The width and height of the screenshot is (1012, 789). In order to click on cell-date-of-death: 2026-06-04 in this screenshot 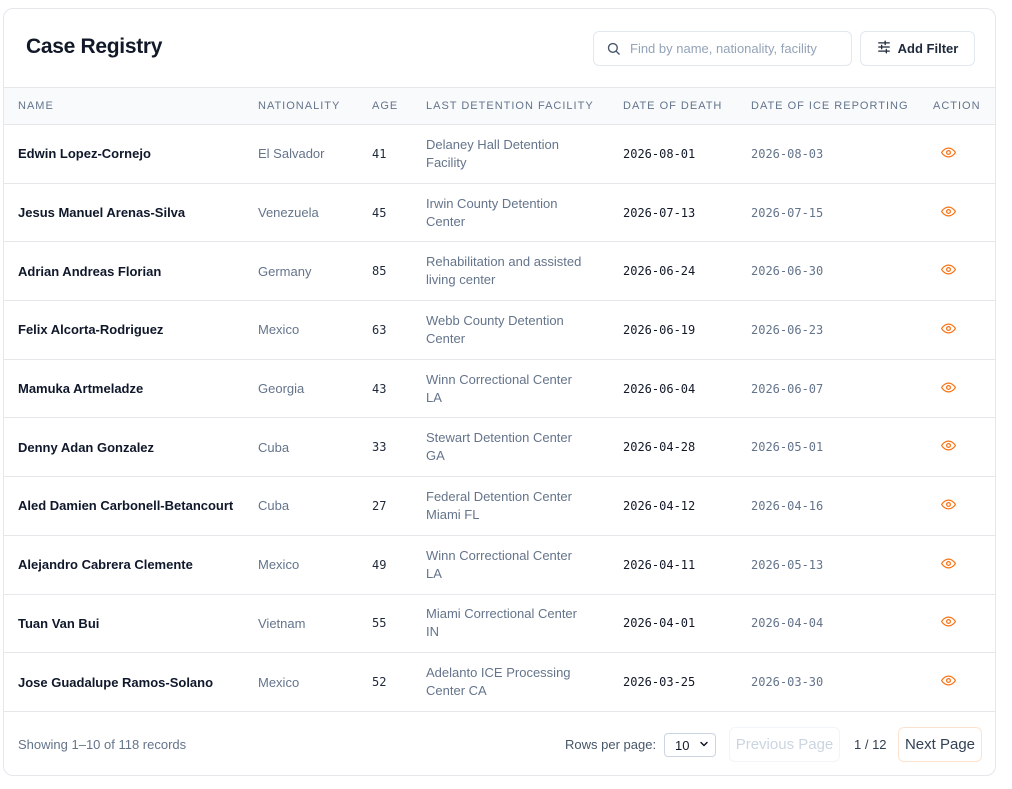, I will do `click(659, 388)`.